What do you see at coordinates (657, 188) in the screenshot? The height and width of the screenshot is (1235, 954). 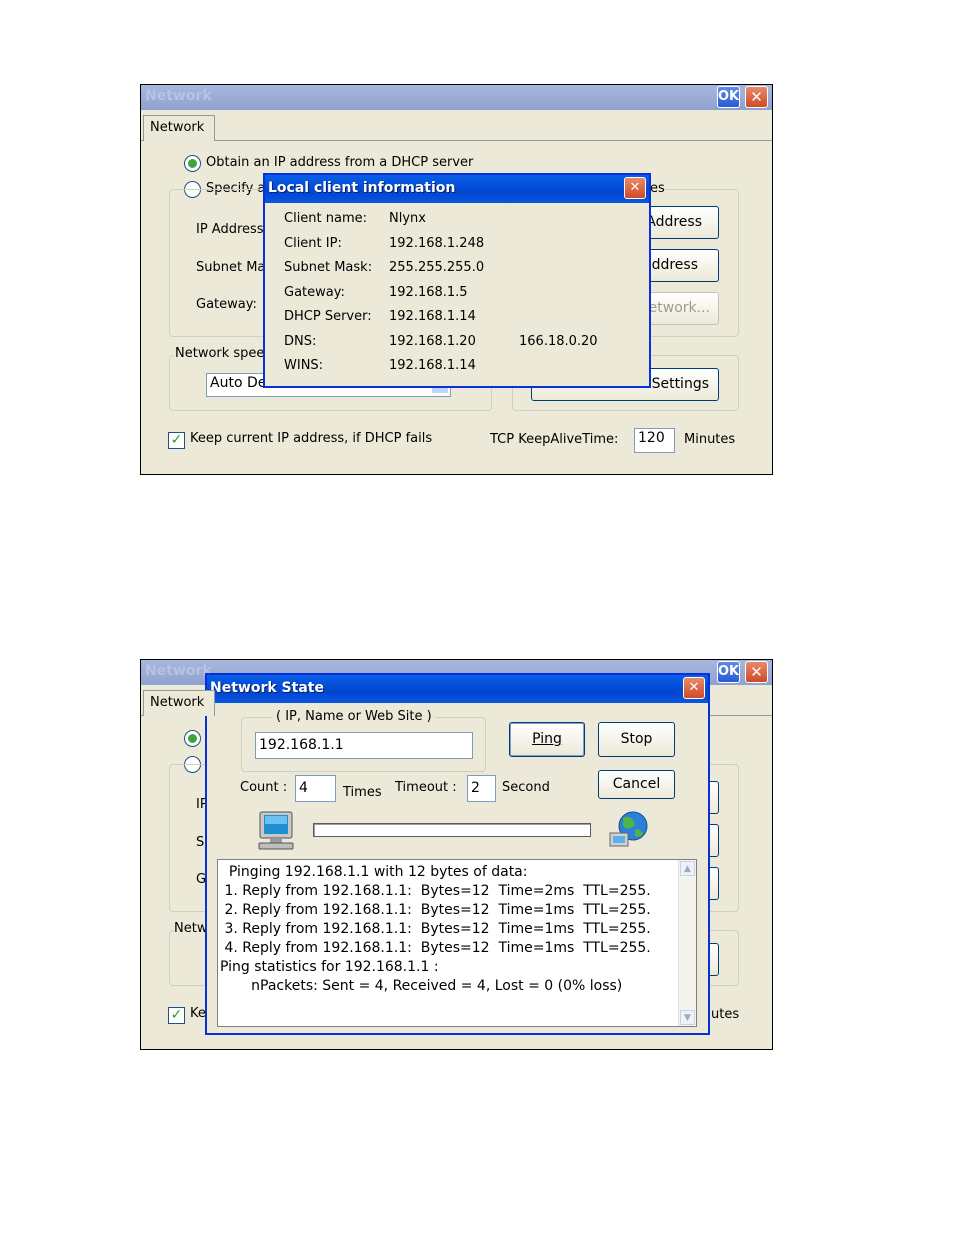 I see `dns-group-label: es` at bounding box center [657, 188].